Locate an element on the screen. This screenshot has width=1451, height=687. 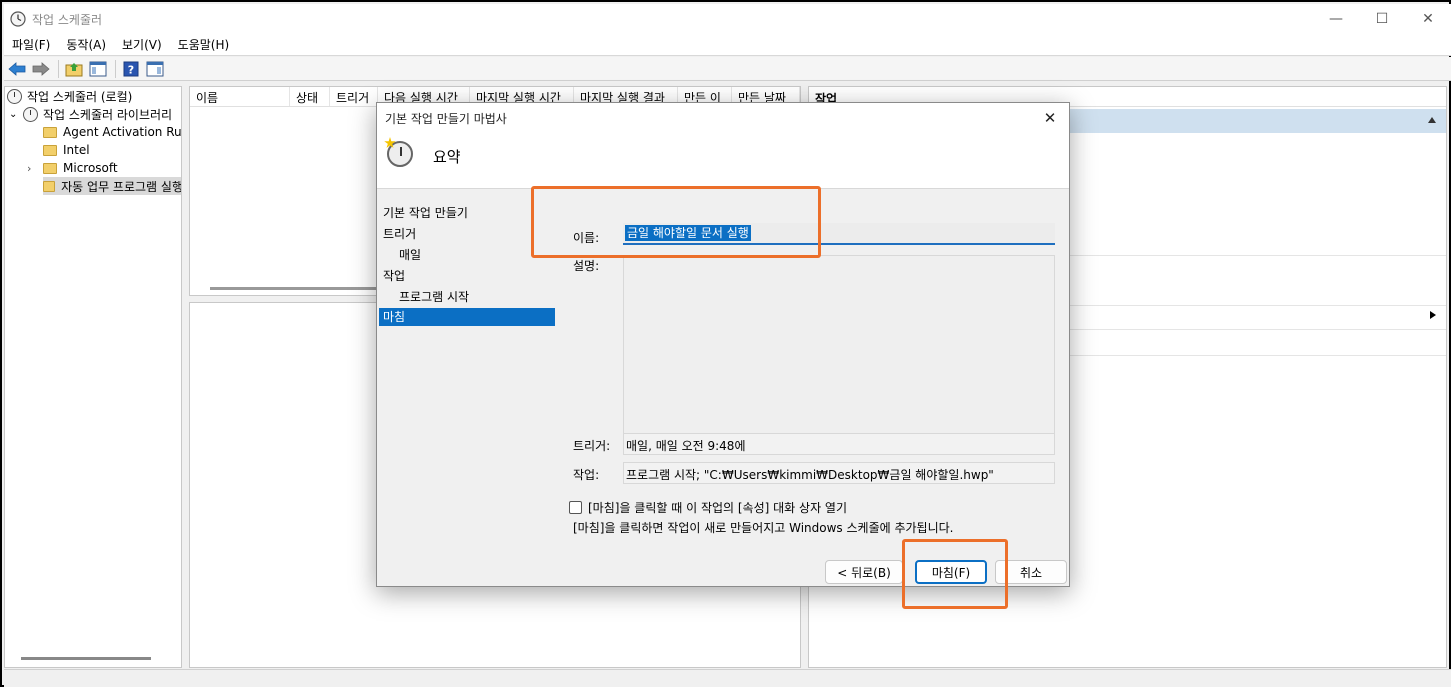
trigger-value-field: 매일, 매일 오전 9:48에 is located at coordinates (839, 444).